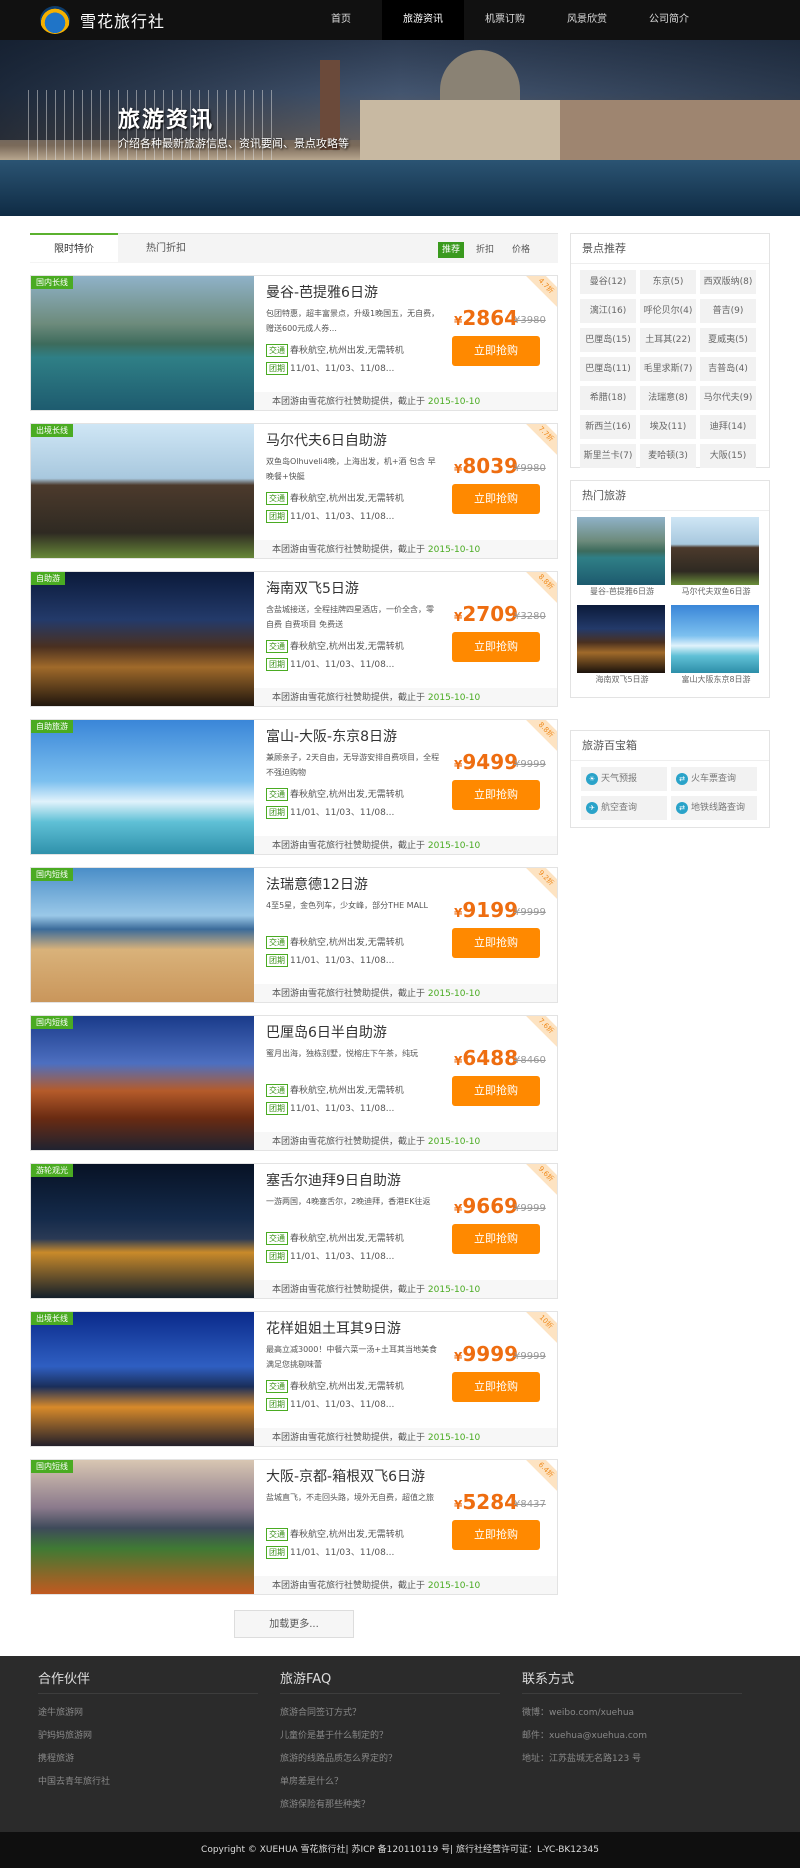 The height and width of the screenshot is (1868, 800). What do you see at coordinates (341, 20) in the screenshot?
I see `nav-home: 首页` at bounding box center [341, 20].